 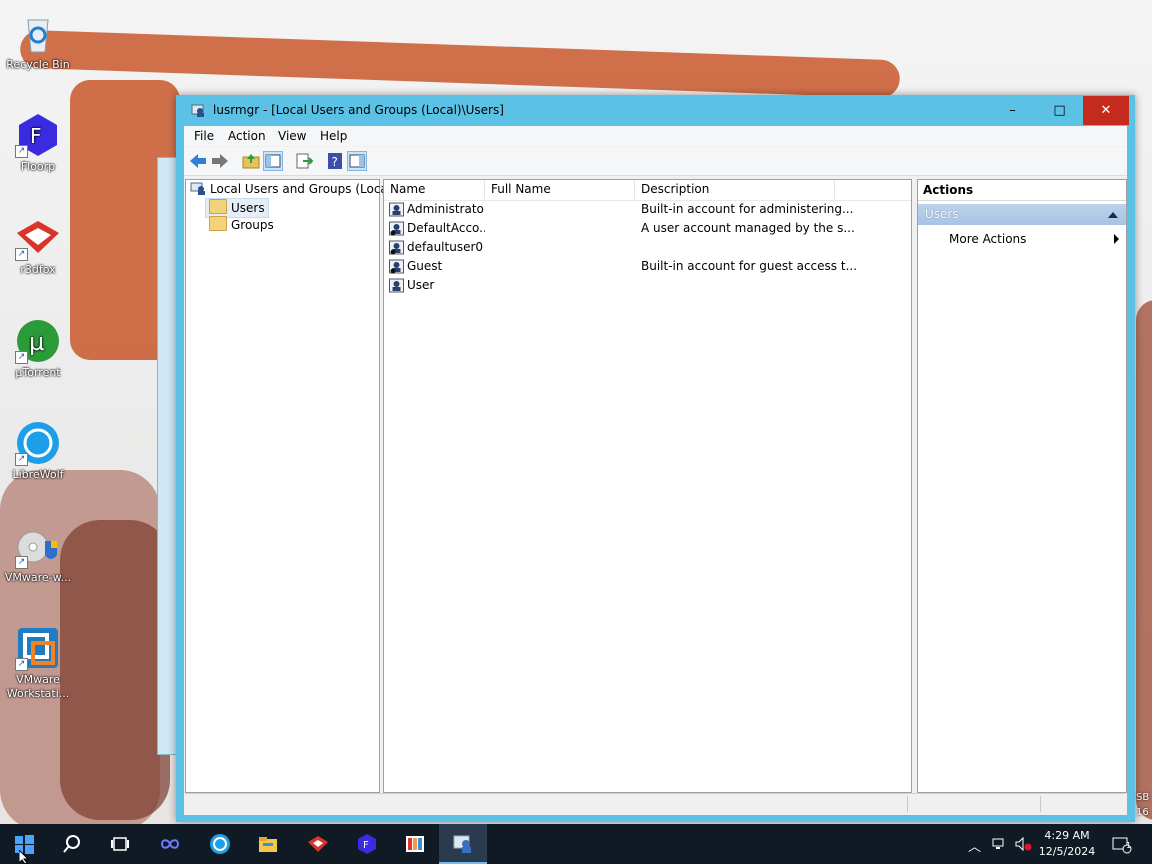 I want to click on task-view-icon, so click(x=120, y=844).